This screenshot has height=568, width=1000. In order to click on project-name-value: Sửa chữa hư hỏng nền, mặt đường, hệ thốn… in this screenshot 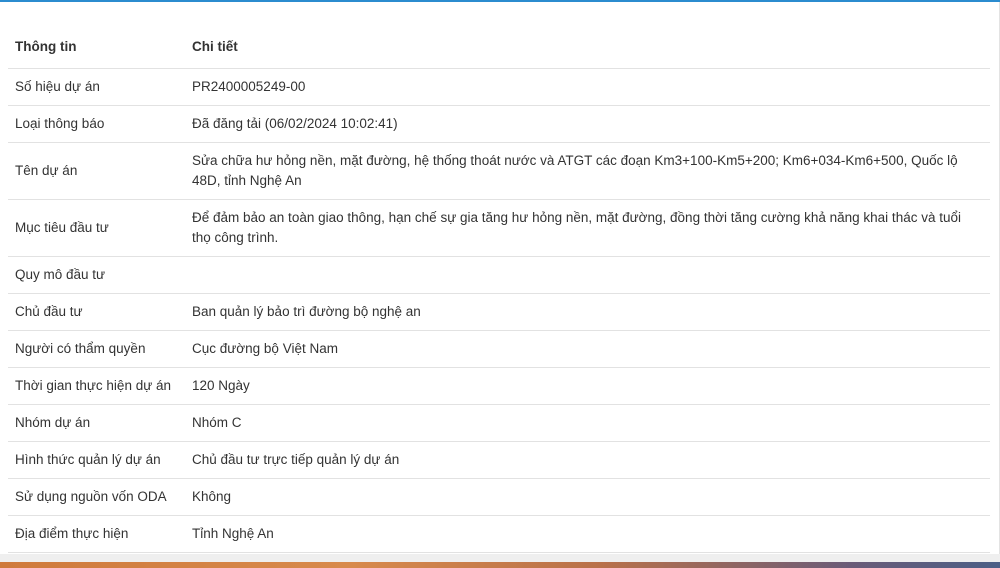, I will do `click(586, 171)`.